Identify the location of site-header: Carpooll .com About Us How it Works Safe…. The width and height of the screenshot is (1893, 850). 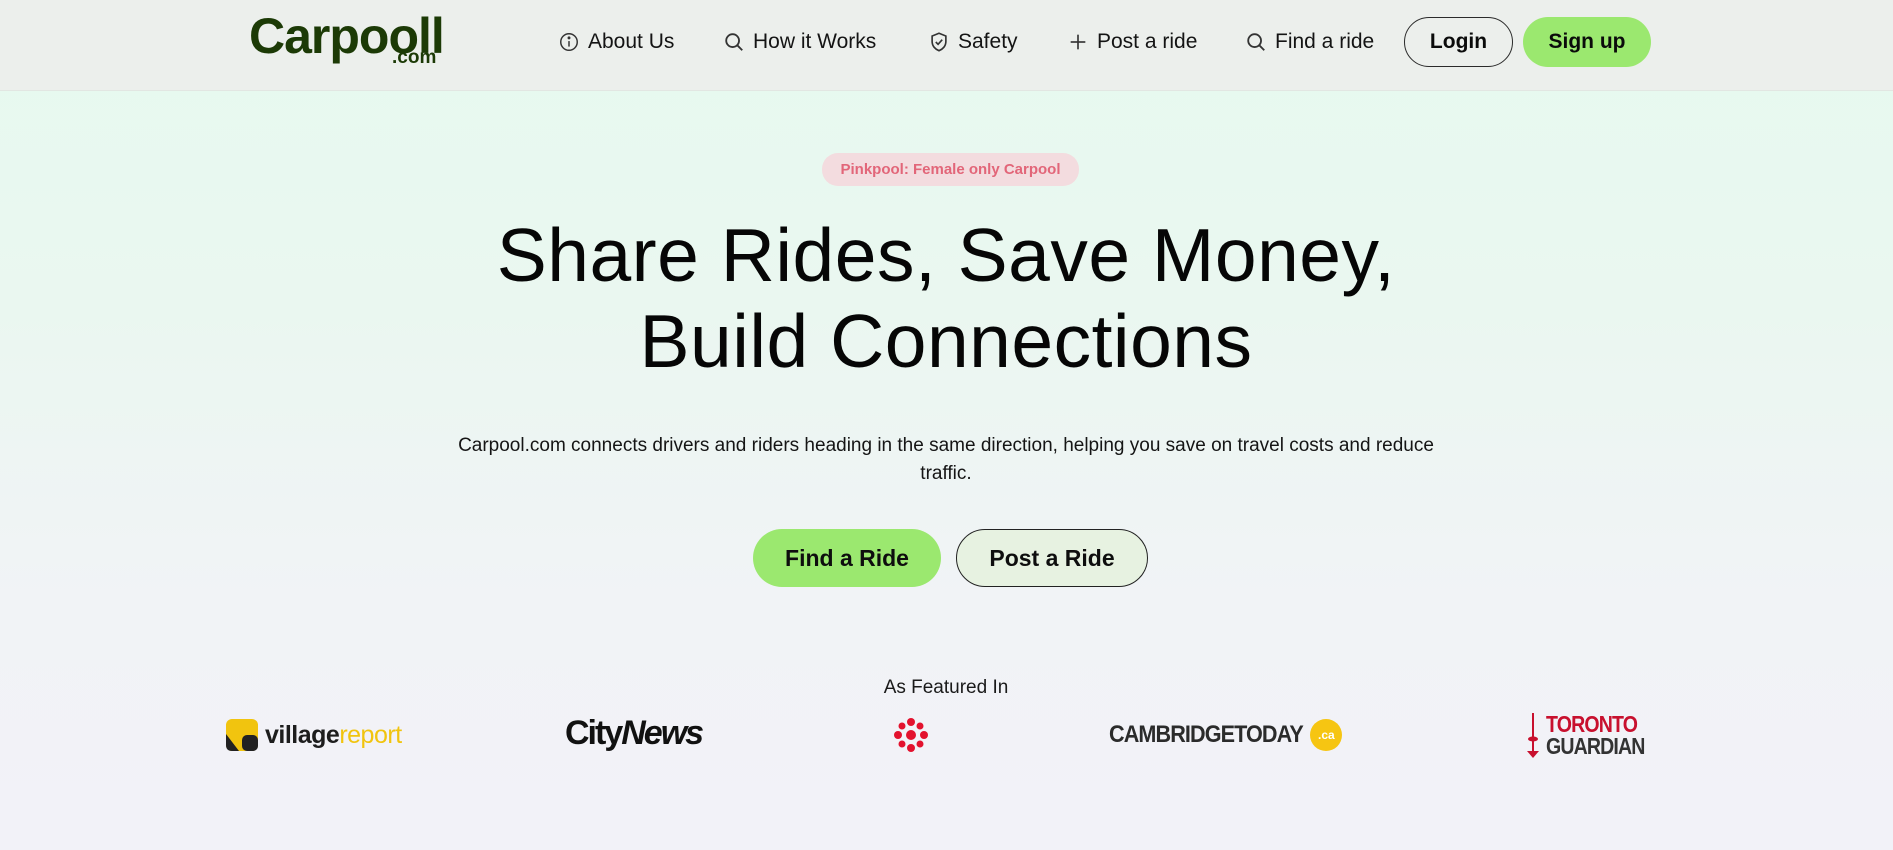
(946, 45).